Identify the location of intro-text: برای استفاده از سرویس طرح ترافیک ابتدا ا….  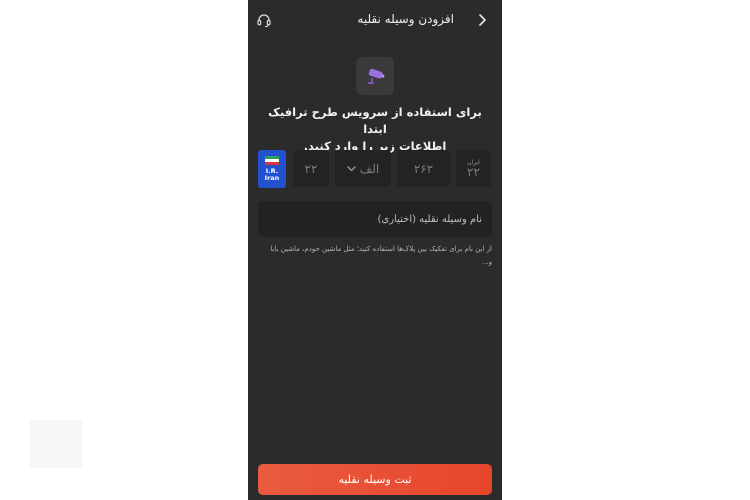
(375, 129).